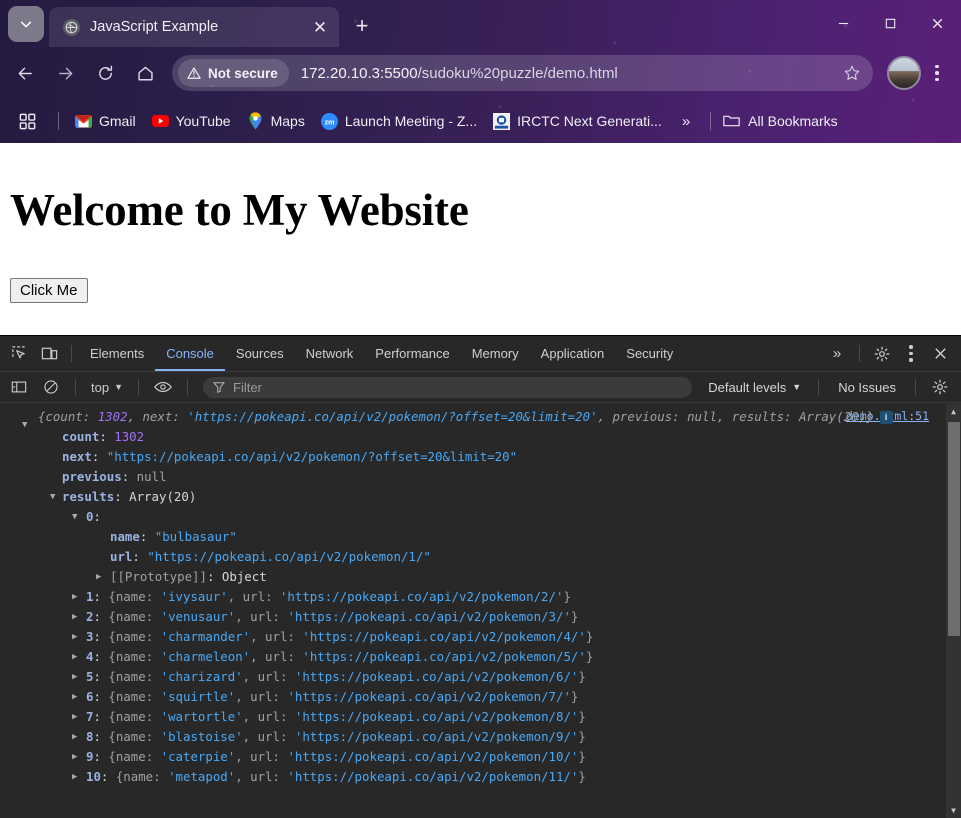 Image resolution: width=961 pixels, height=818 pixels. Describe the element at coordinates (90, 676) in the screenshot. I see `array-index: 5` at that location.